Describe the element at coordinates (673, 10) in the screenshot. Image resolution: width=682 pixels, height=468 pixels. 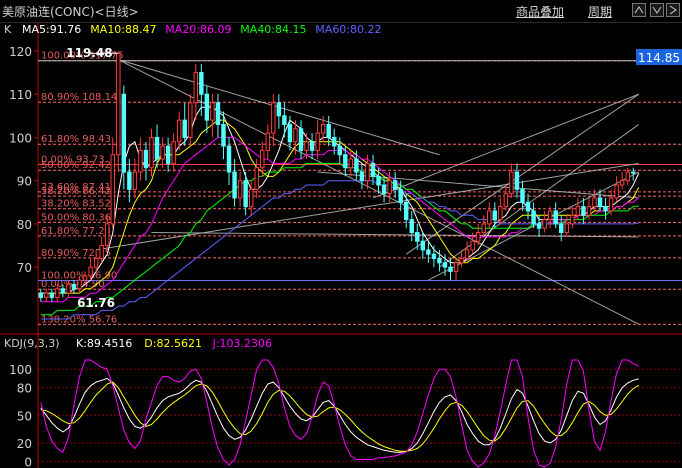
I see `pan-right-icon` at that location.